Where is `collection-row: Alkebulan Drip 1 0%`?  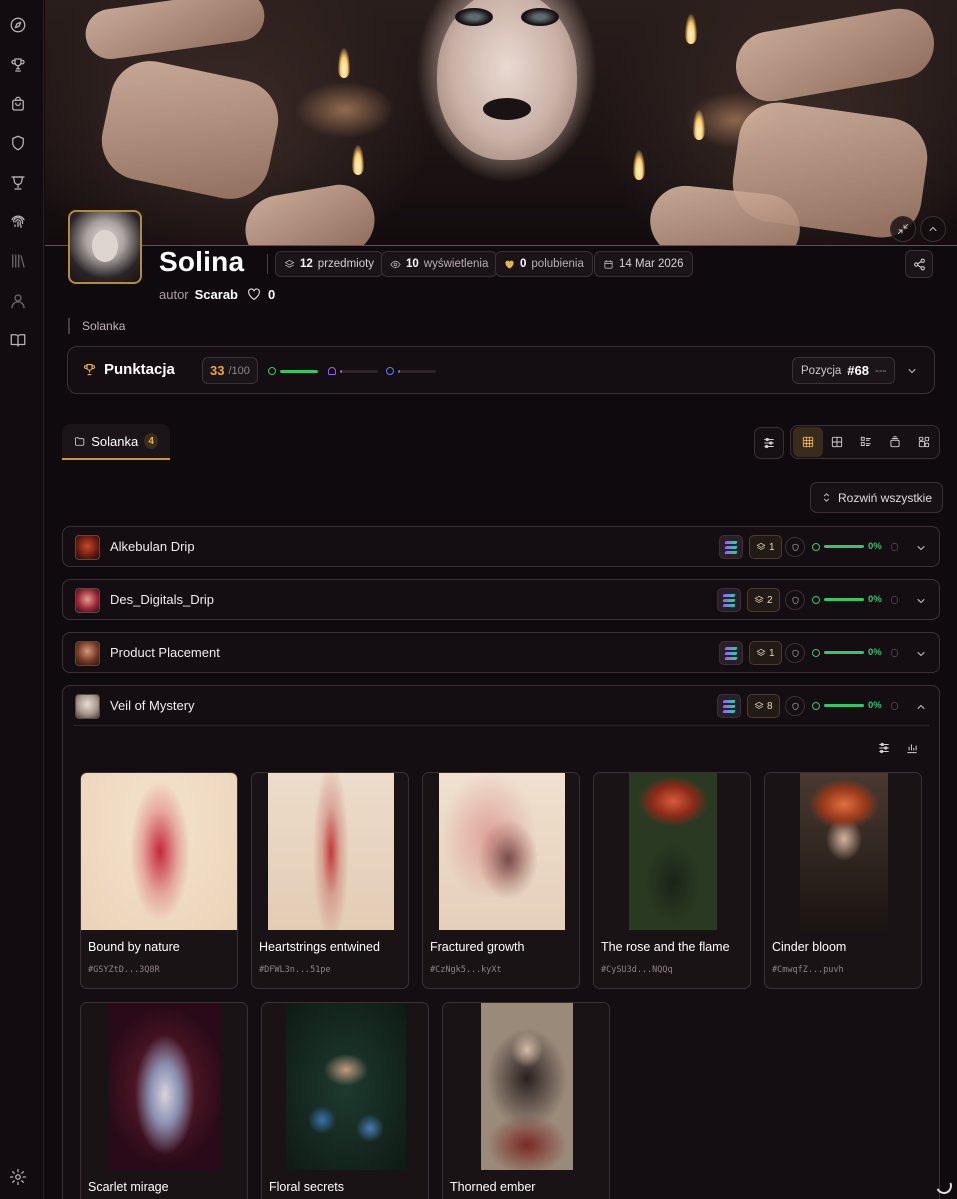
collection-row: Alkebulan Drip 1 0% is located at coordinates (501, 546).